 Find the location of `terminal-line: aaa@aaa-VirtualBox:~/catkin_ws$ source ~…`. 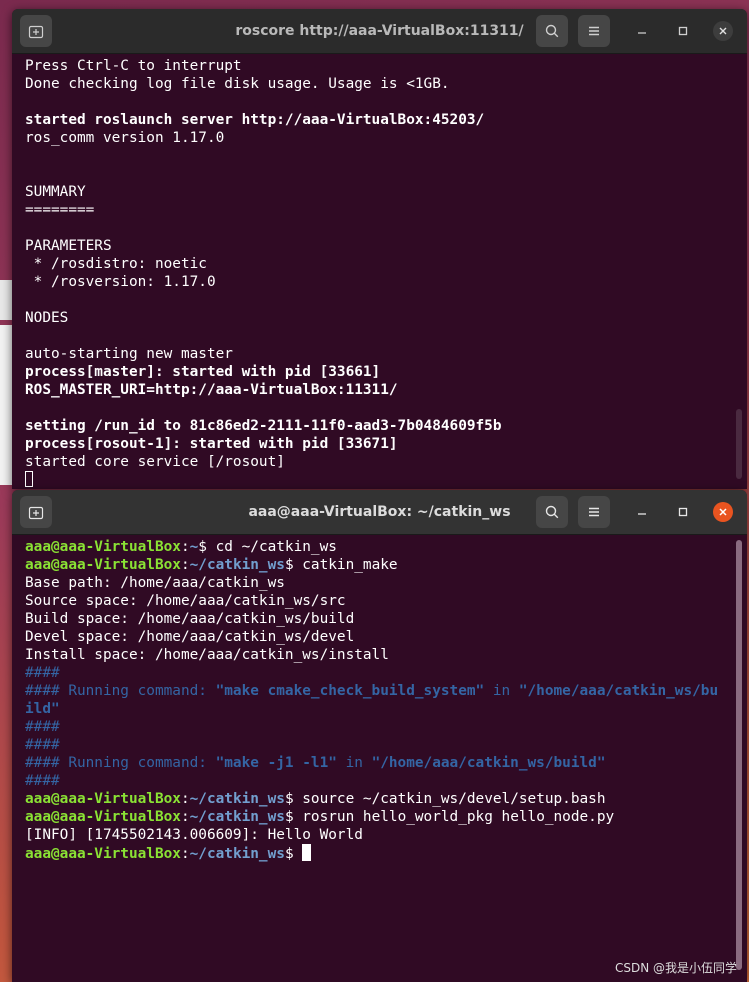

terminal-line: aaa@aaa-VirtualBox:~/catkin_ws$ source ~… is located at coordinates (386, 799).